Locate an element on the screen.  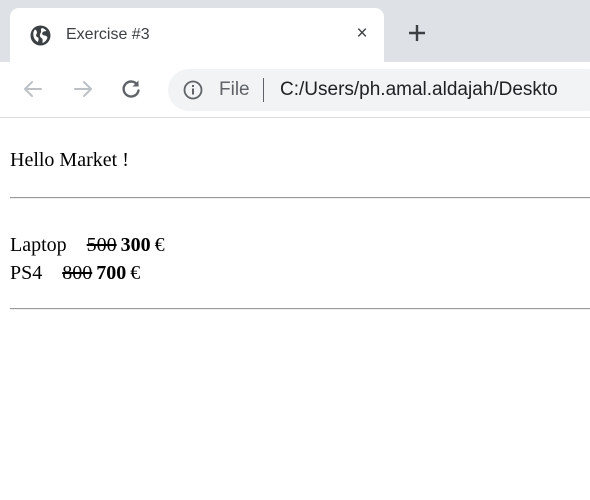
divider-top is located at coordinates (300, 198).